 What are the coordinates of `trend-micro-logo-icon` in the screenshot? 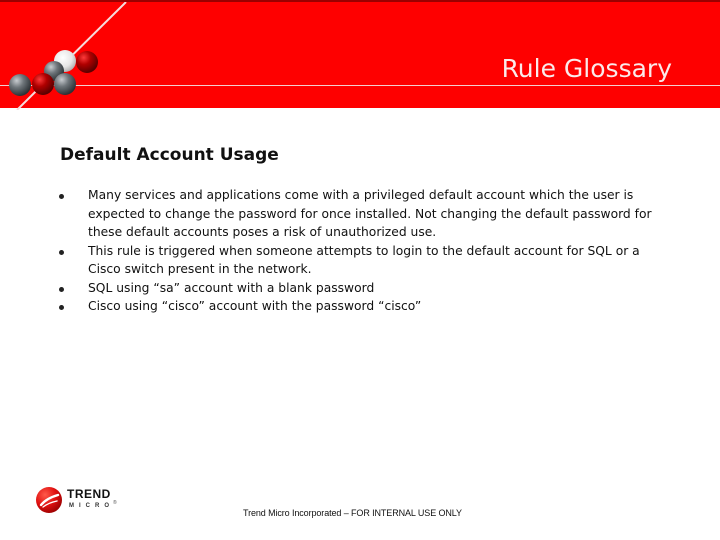 It's located at (49, 500).